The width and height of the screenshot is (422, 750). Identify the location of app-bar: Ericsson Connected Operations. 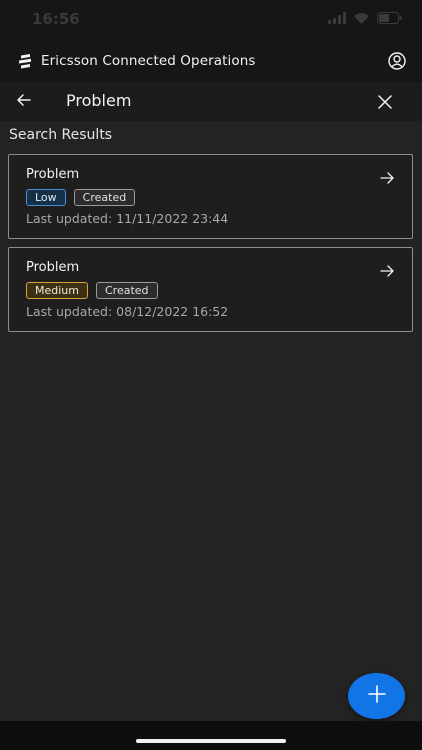
(211, 62).